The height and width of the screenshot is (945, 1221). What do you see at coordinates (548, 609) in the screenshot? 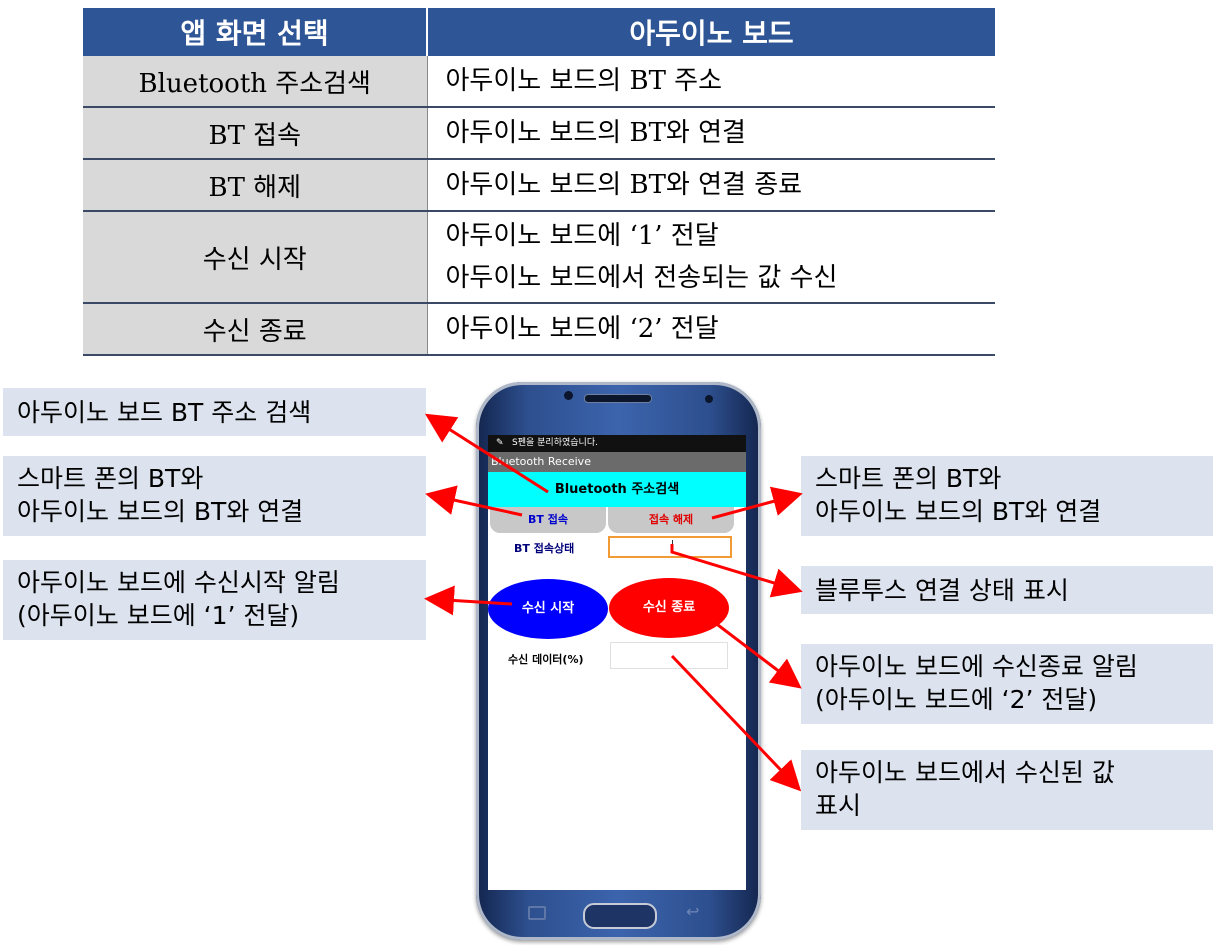
I see `receive-start-button: 수신 시작` at bounding box center [548, 609].